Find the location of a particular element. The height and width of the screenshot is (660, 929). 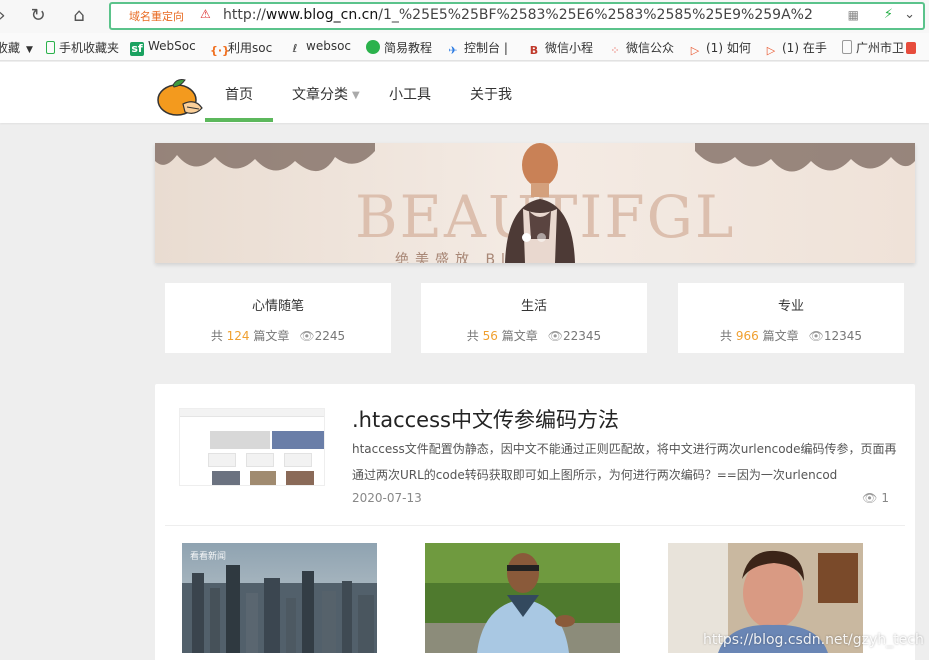

banner-subtitle: 绝美盛放 Bl is located at coordinates (453, 257).